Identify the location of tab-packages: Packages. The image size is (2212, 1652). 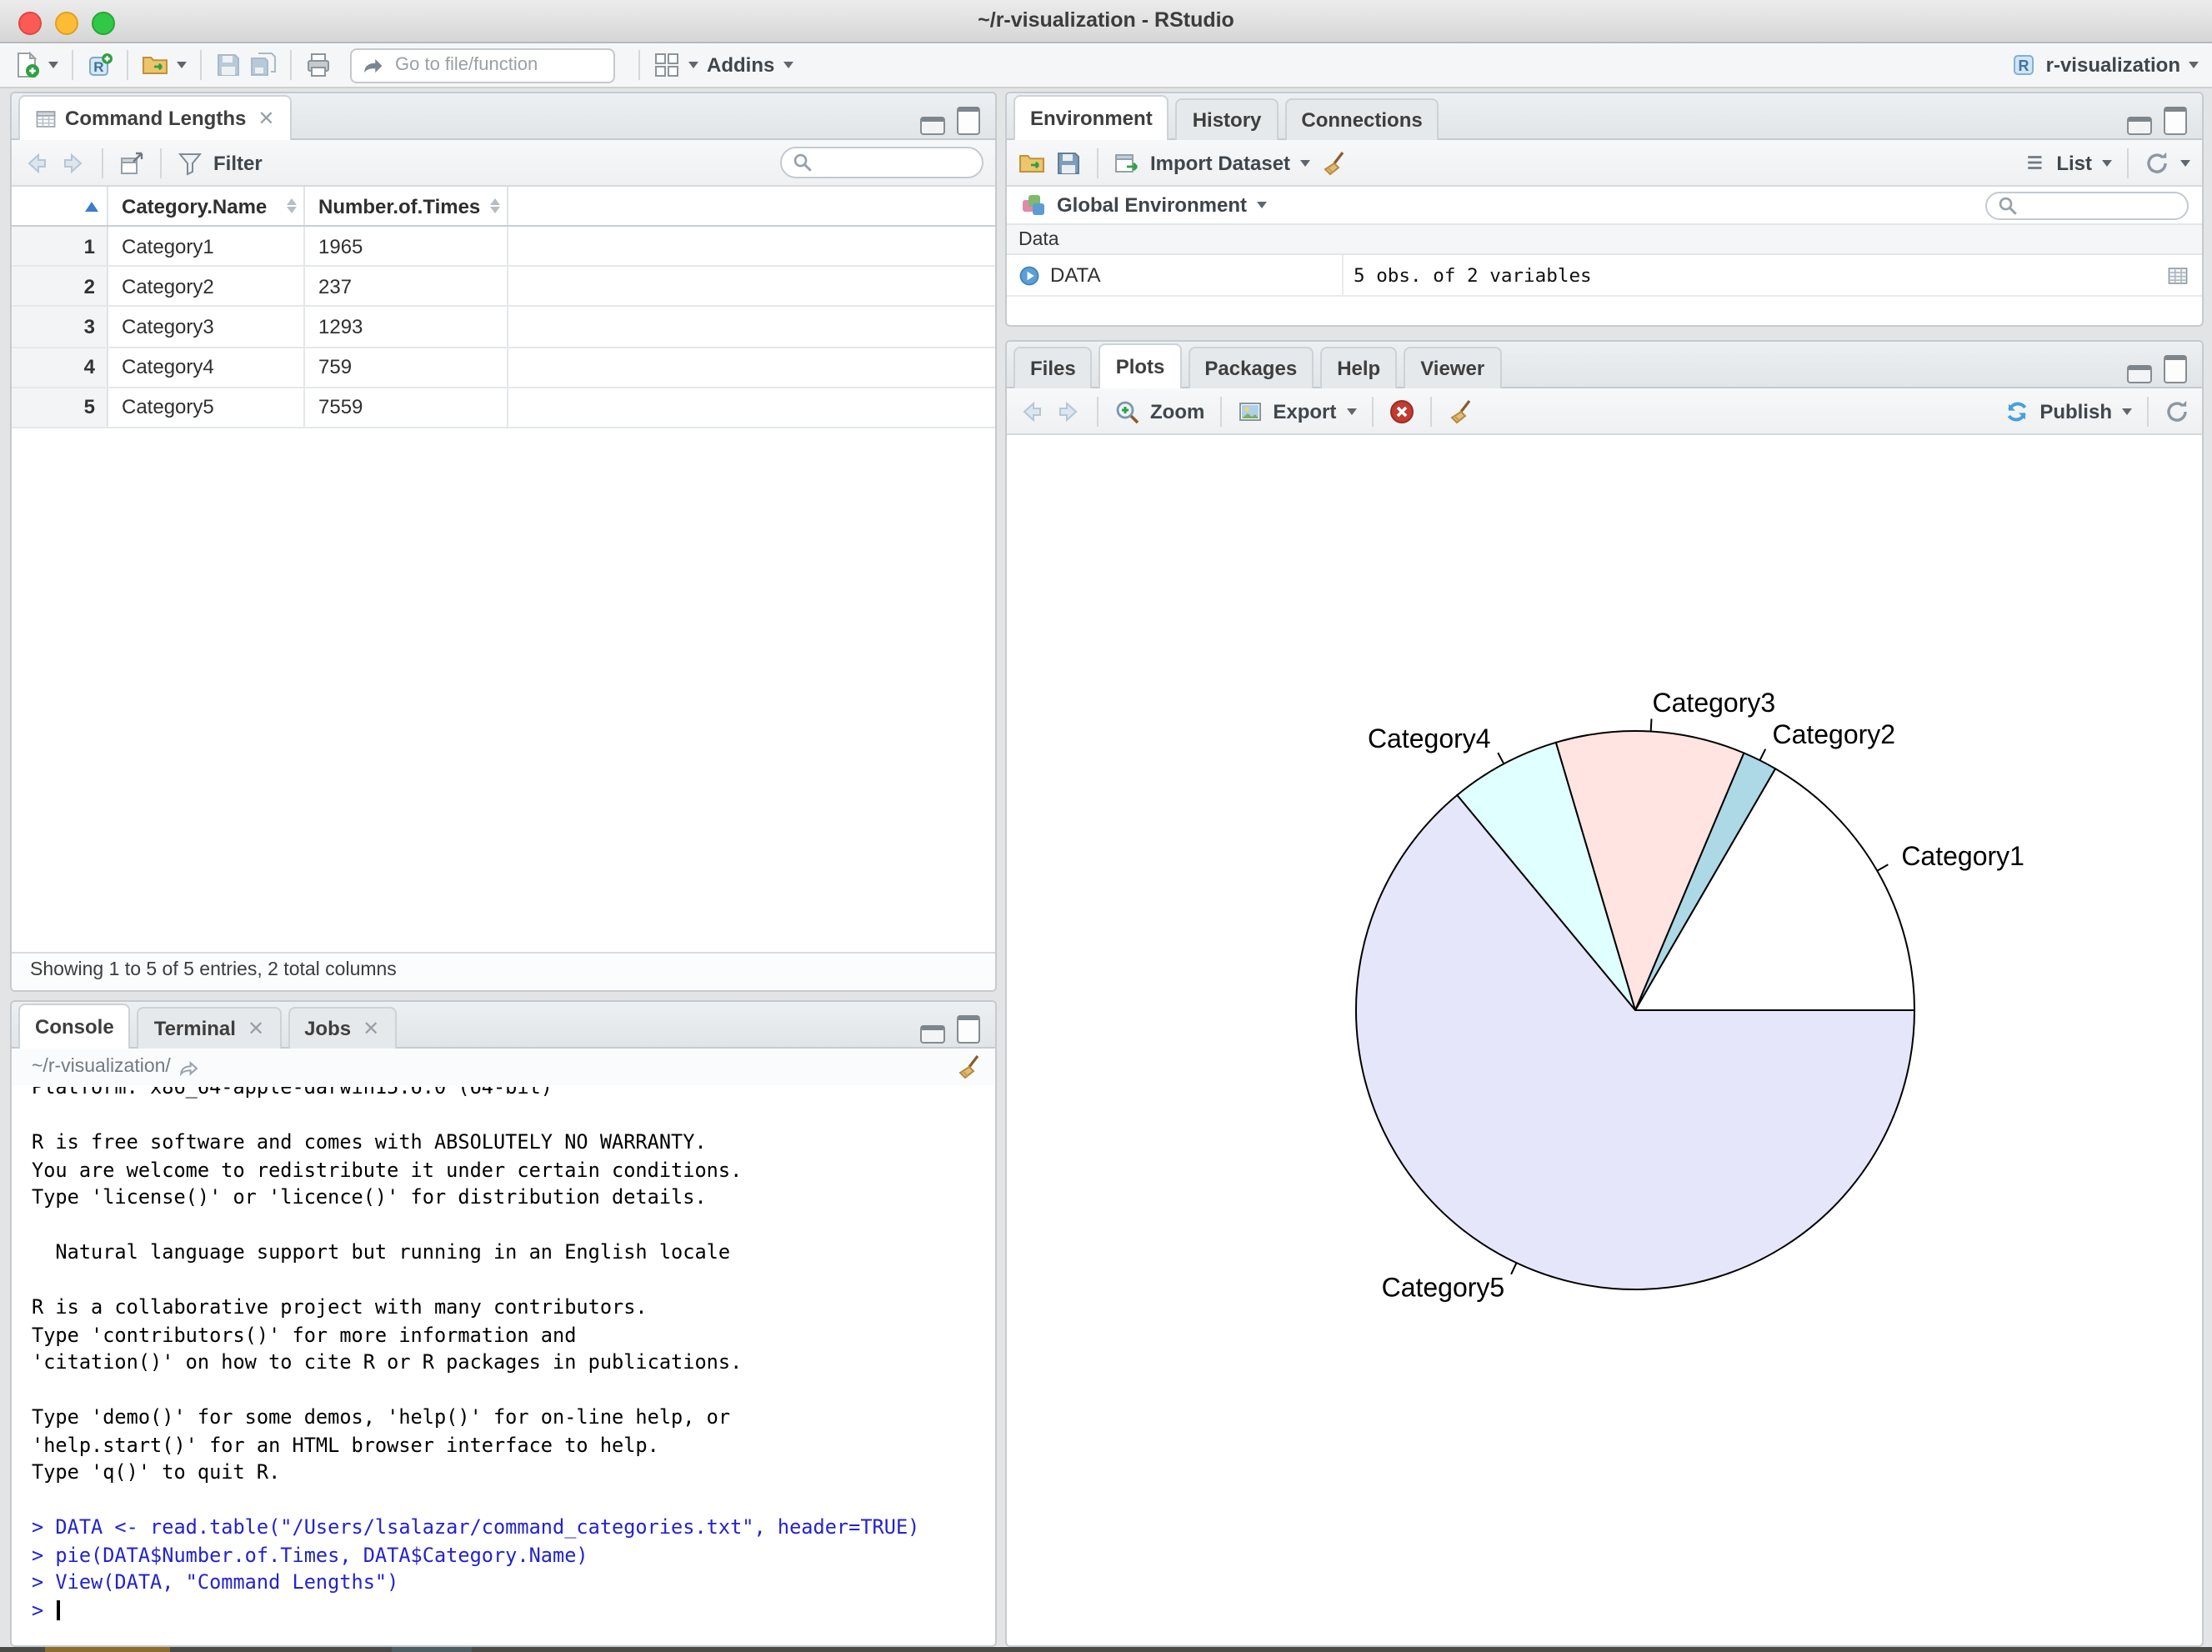
(1251, 367).